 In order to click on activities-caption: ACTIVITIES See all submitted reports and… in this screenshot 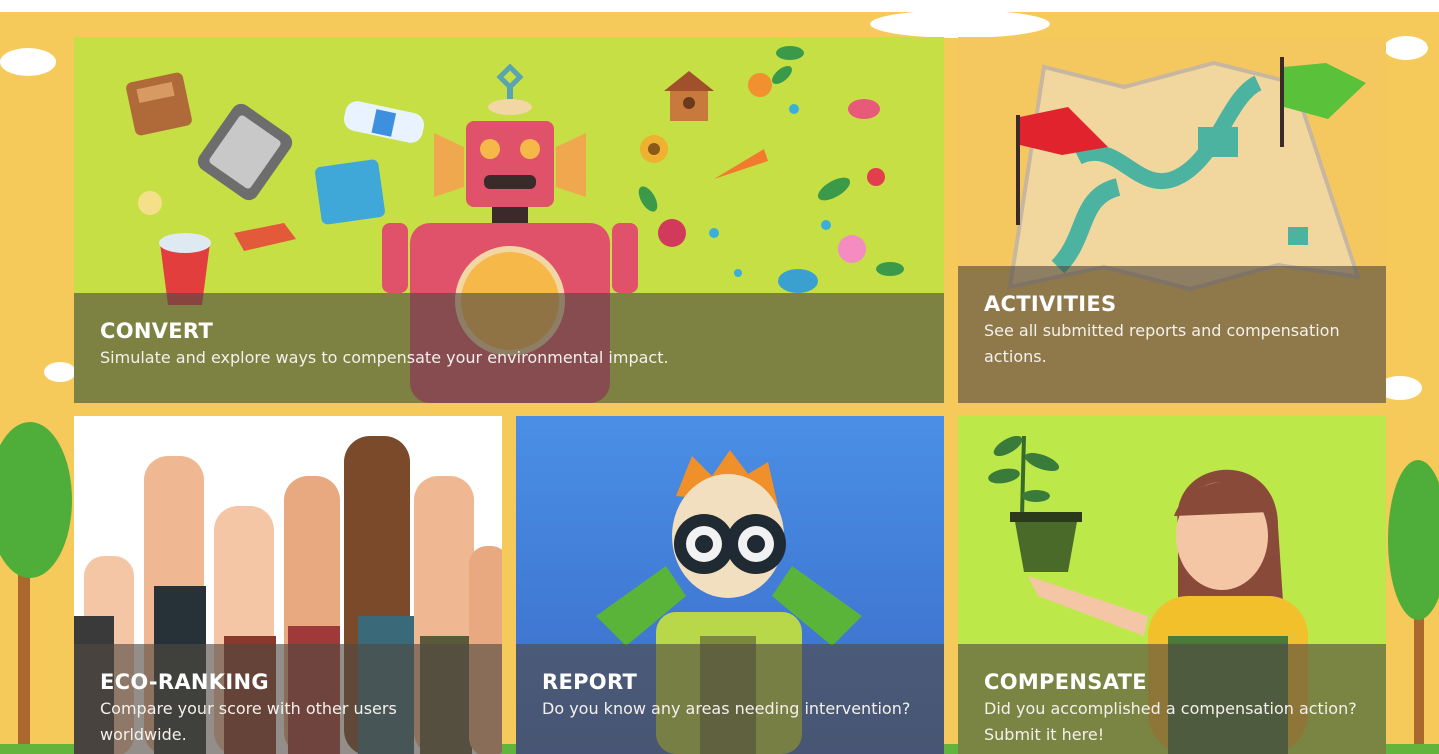, I will do `click(1172, 334)`.